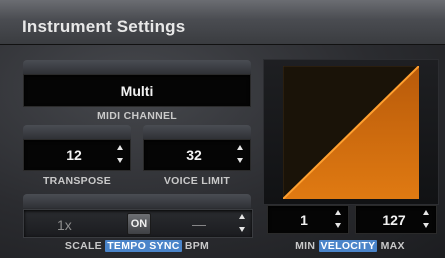 The width and height of the screenshot is (445, 258). Describe the element at coordinates (136, 116) in the screenshot. I see `midi-channel-label: MIDI CHANNEL` at that location.